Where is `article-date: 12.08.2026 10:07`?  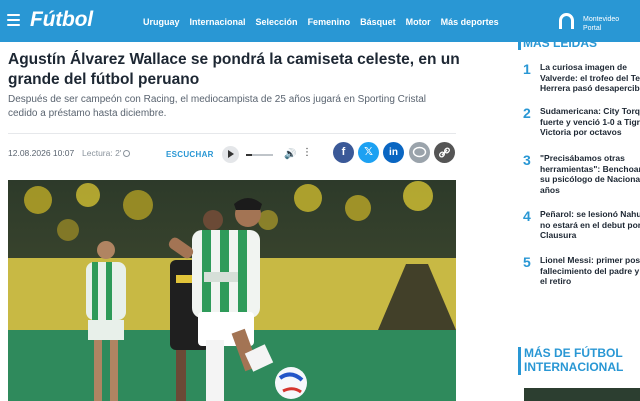
article-date: 12.08.2026 10:07 is located at coordinates (41, 153).